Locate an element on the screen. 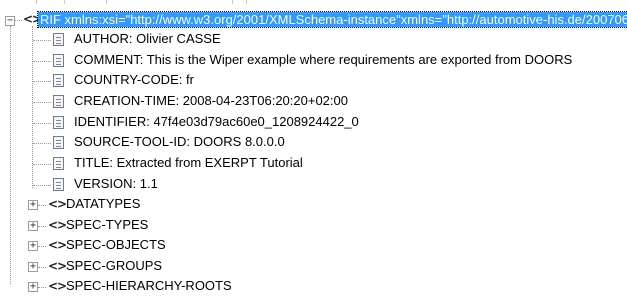 The width and height of the screenshot is (627, 297). element-label: DATATYPES is located at coordinates (103, 203).